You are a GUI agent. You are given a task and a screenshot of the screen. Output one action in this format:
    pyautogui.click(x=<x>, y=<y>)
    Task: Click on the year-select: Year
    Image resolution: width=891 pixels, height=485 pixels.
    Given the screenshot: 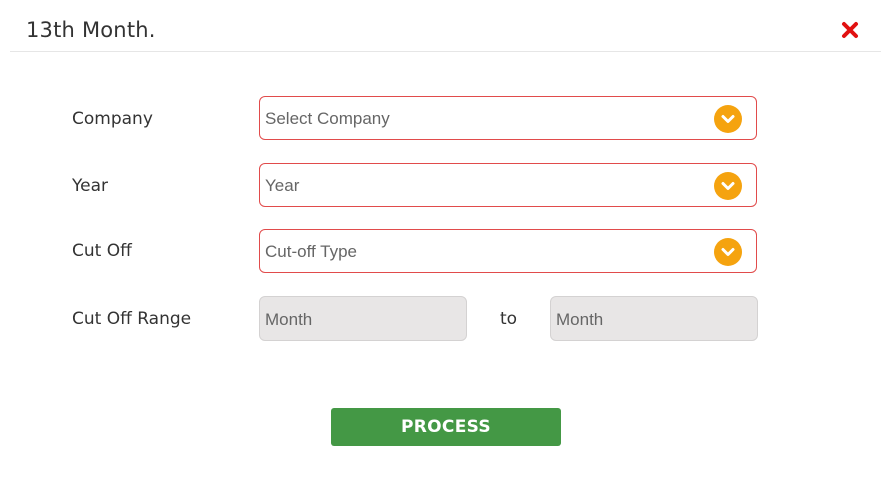 What is the action you would take?
    pyautogui.click(x=508, y=185)
    